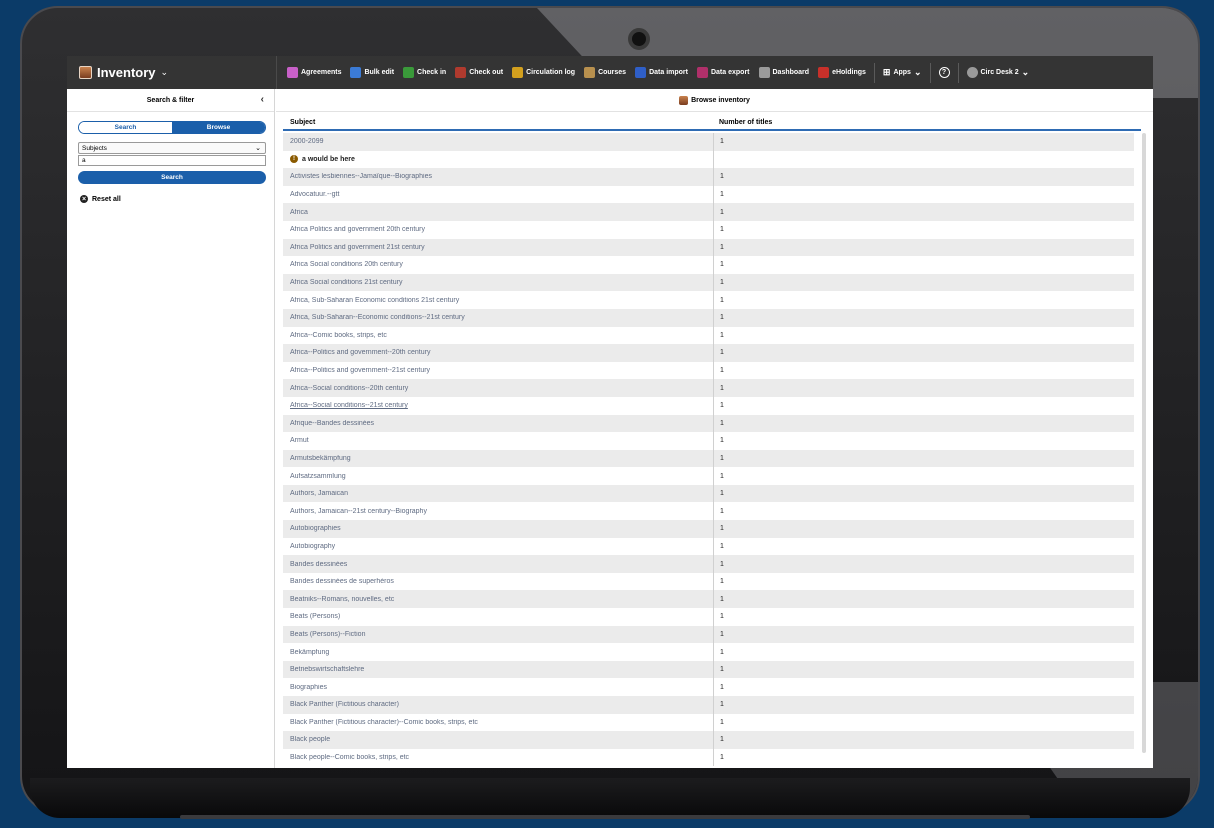 This screenshot has width=1214, height=828. Describe the element at coordinates (708, 142) in the screenshot. I see `table-row: 2000-2099 1` at that location.